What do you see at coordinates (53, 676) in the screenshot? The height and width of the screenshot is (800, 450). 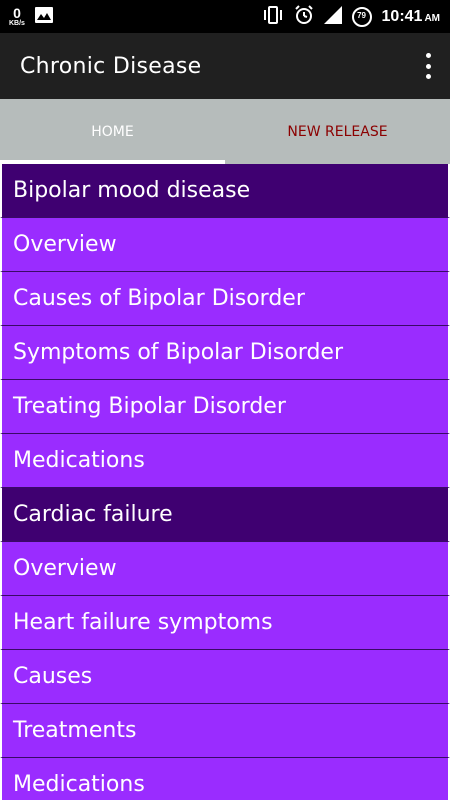 I see `list-item-label: Causes` at bounding box center [53, 676].